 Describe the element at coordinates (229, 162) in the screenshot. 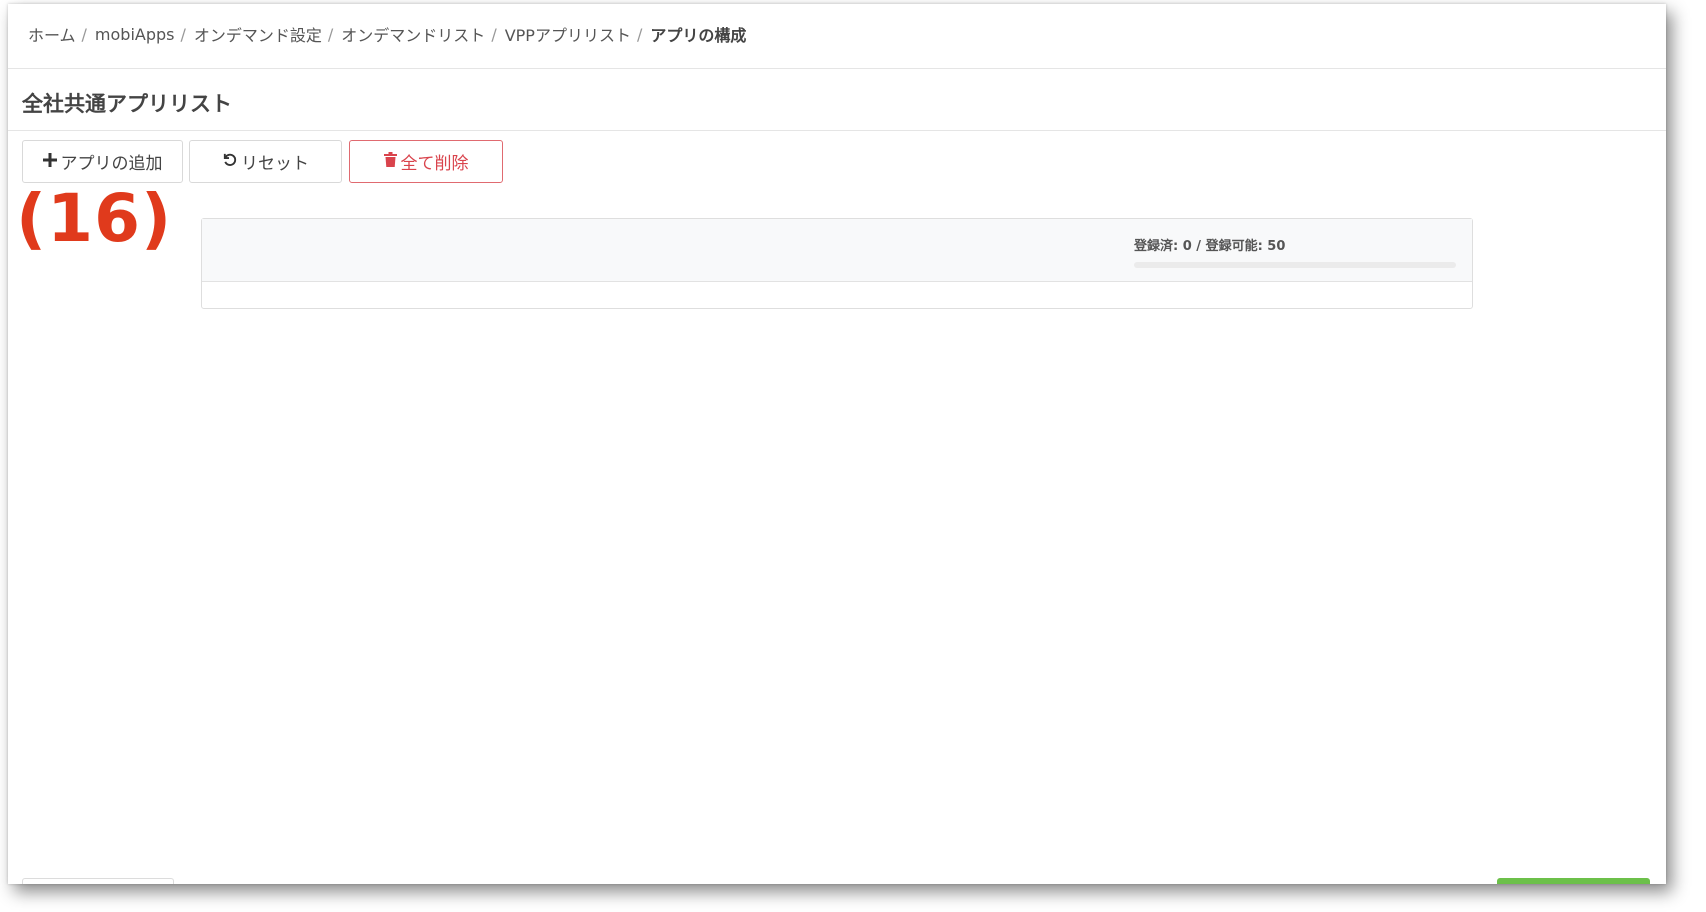

I see `rotate-left-icon` at that location.